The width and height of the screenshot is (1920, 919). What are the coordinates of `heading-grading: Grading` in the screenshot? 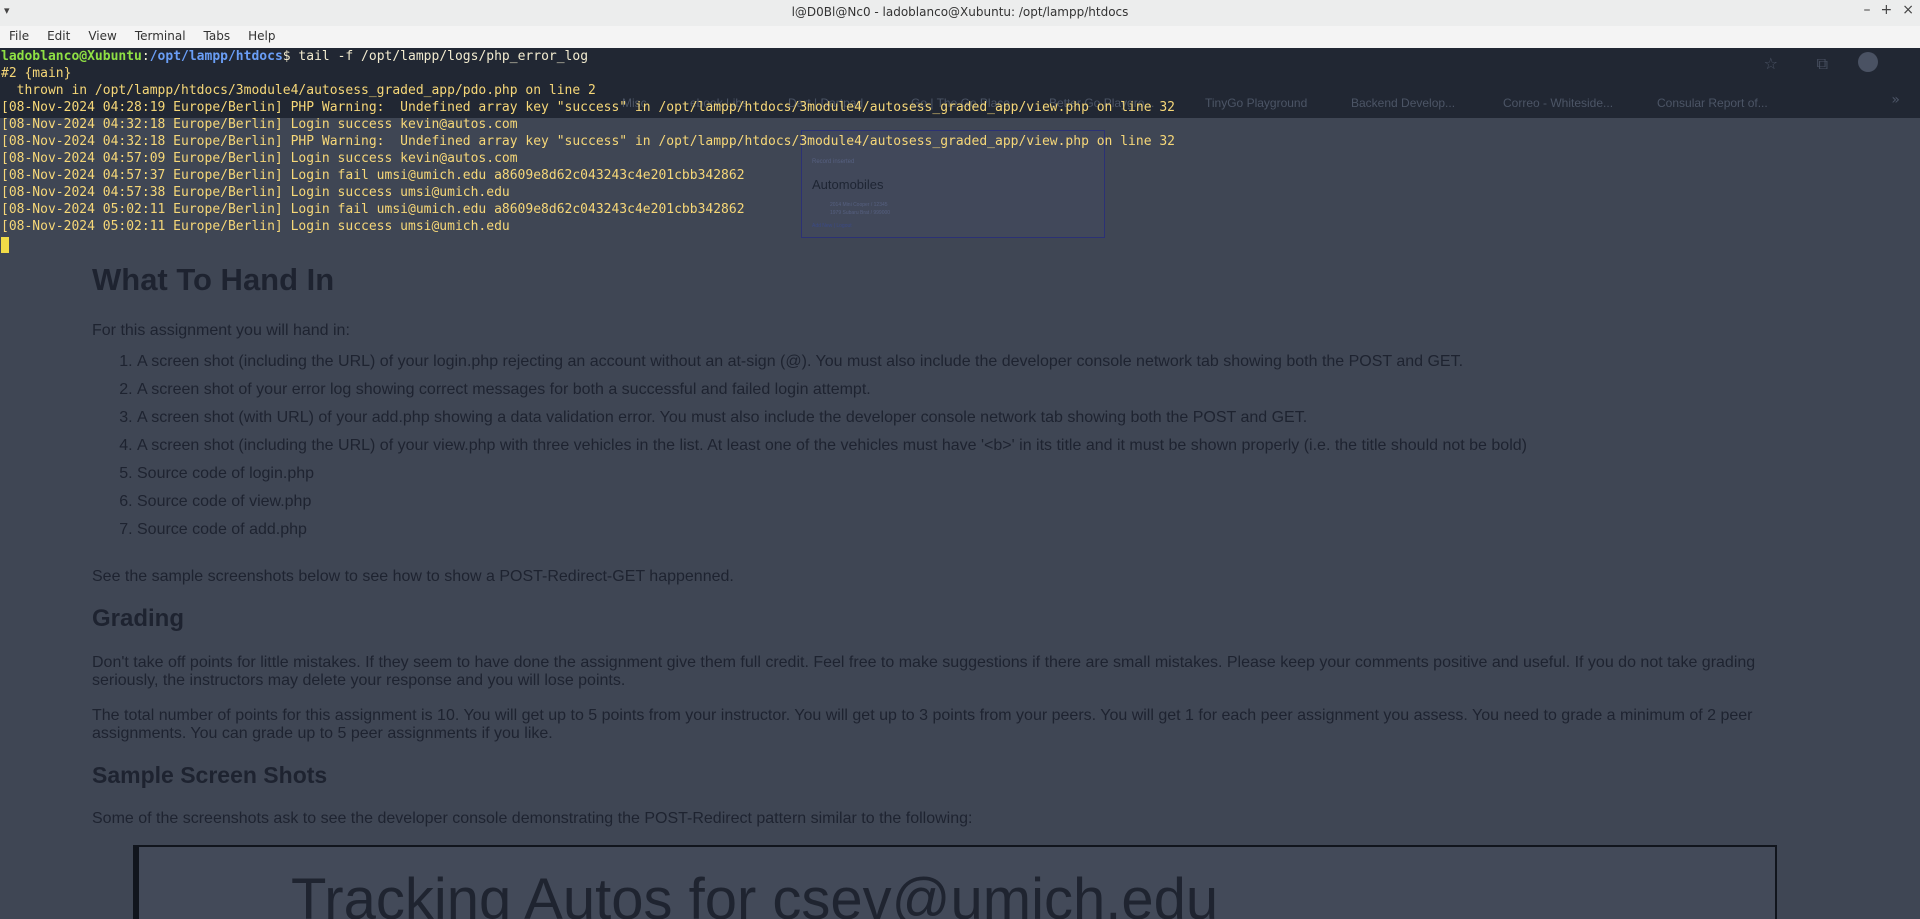 It's located at (138, 618).